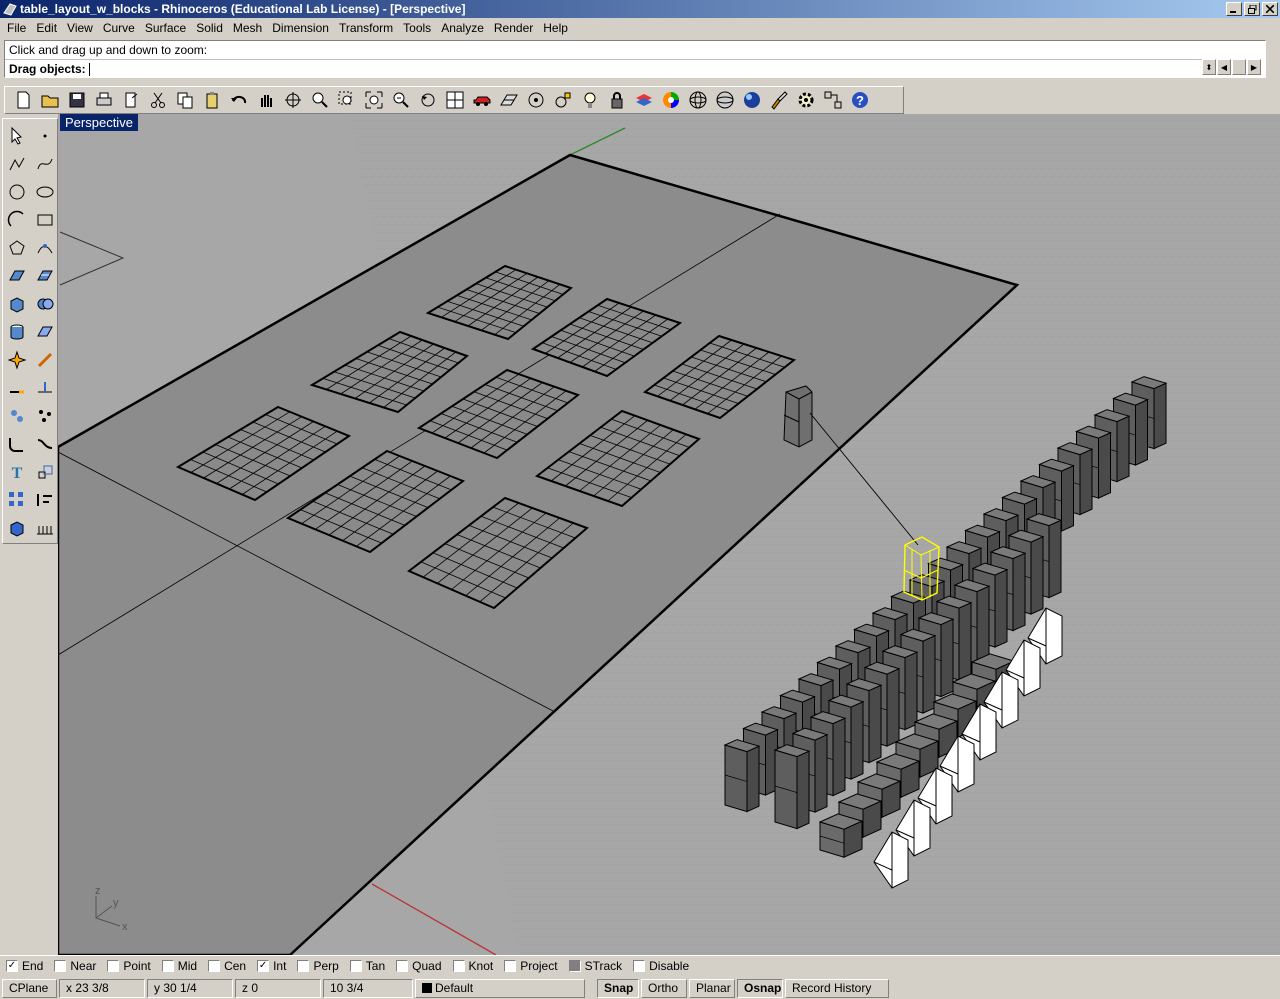 The image size is (1280, 999). I want to click on point-tool-tool, so click(45, 136).